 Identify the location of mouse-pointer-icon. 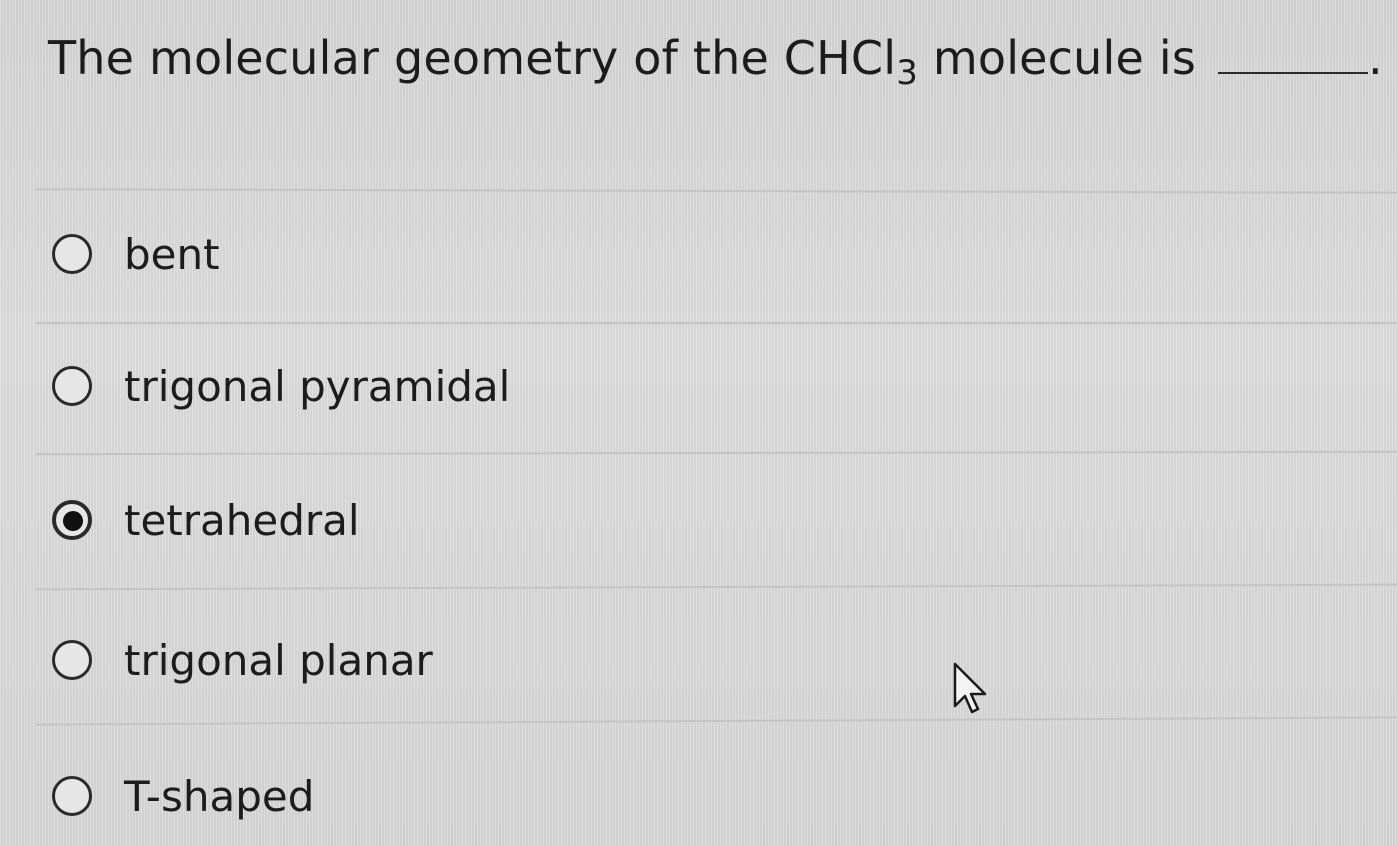
(970, 688).